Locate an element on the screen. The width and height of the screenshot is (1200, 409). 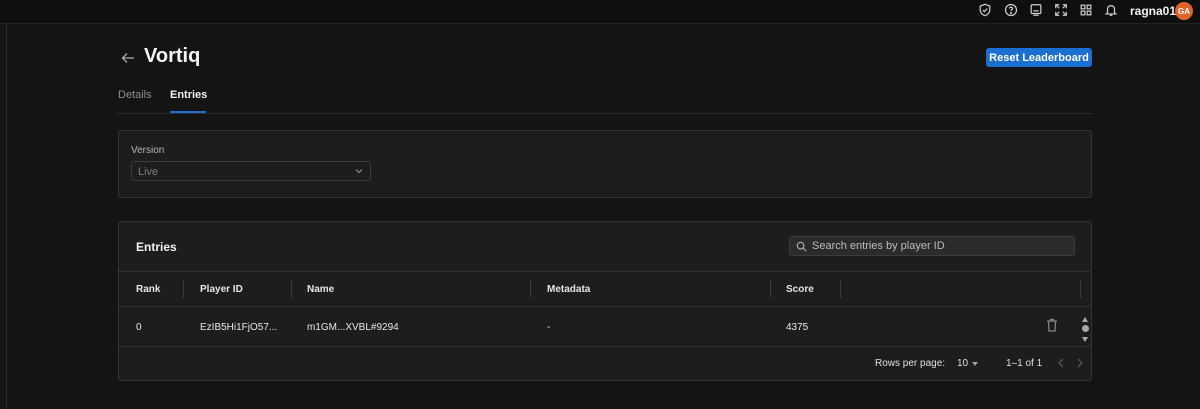
avatar: GA is located at coordinates (1184, 11).